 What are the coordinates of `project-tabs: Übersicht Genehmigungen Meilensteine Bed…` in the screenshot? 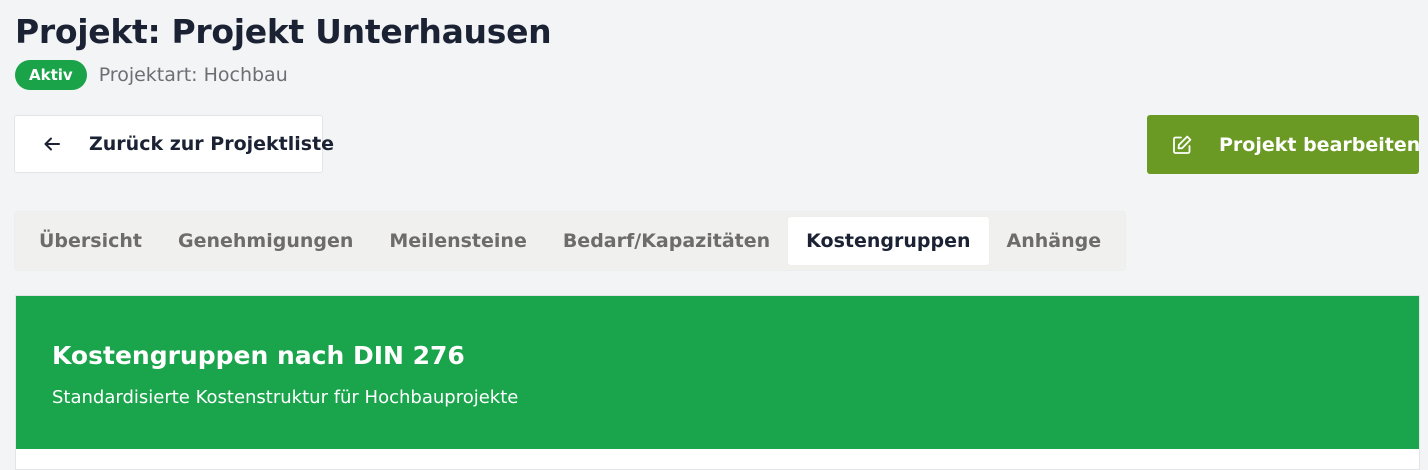 It's located at (570, 241).